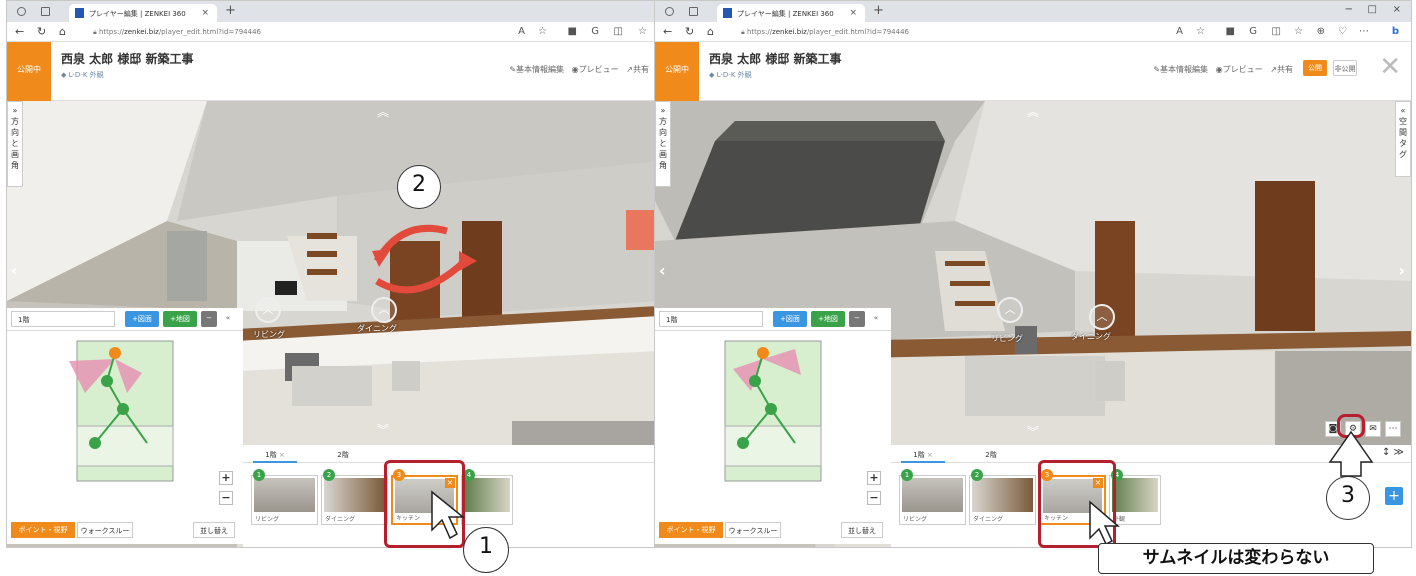 The width and height of the screenshot is (1416, 576). I want to click on copilot-icon: b, so click(1395, 31).